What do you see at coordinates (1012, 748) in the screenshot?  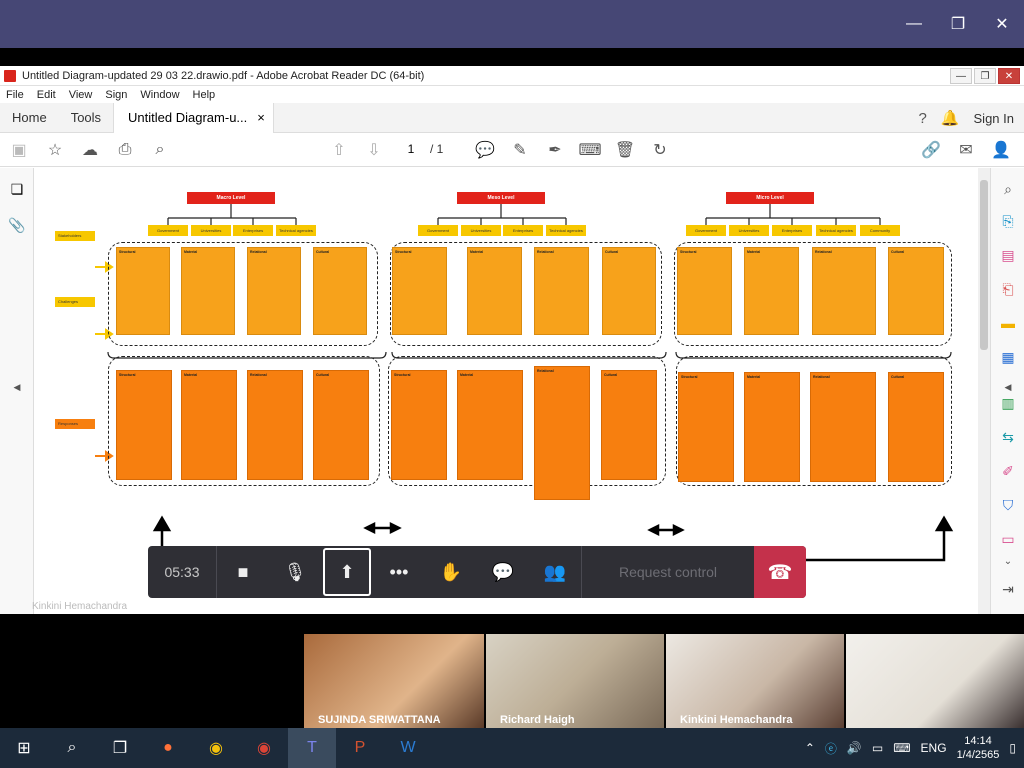 I see `notifications-icon: ▯` at bounding box center [1012, 748].